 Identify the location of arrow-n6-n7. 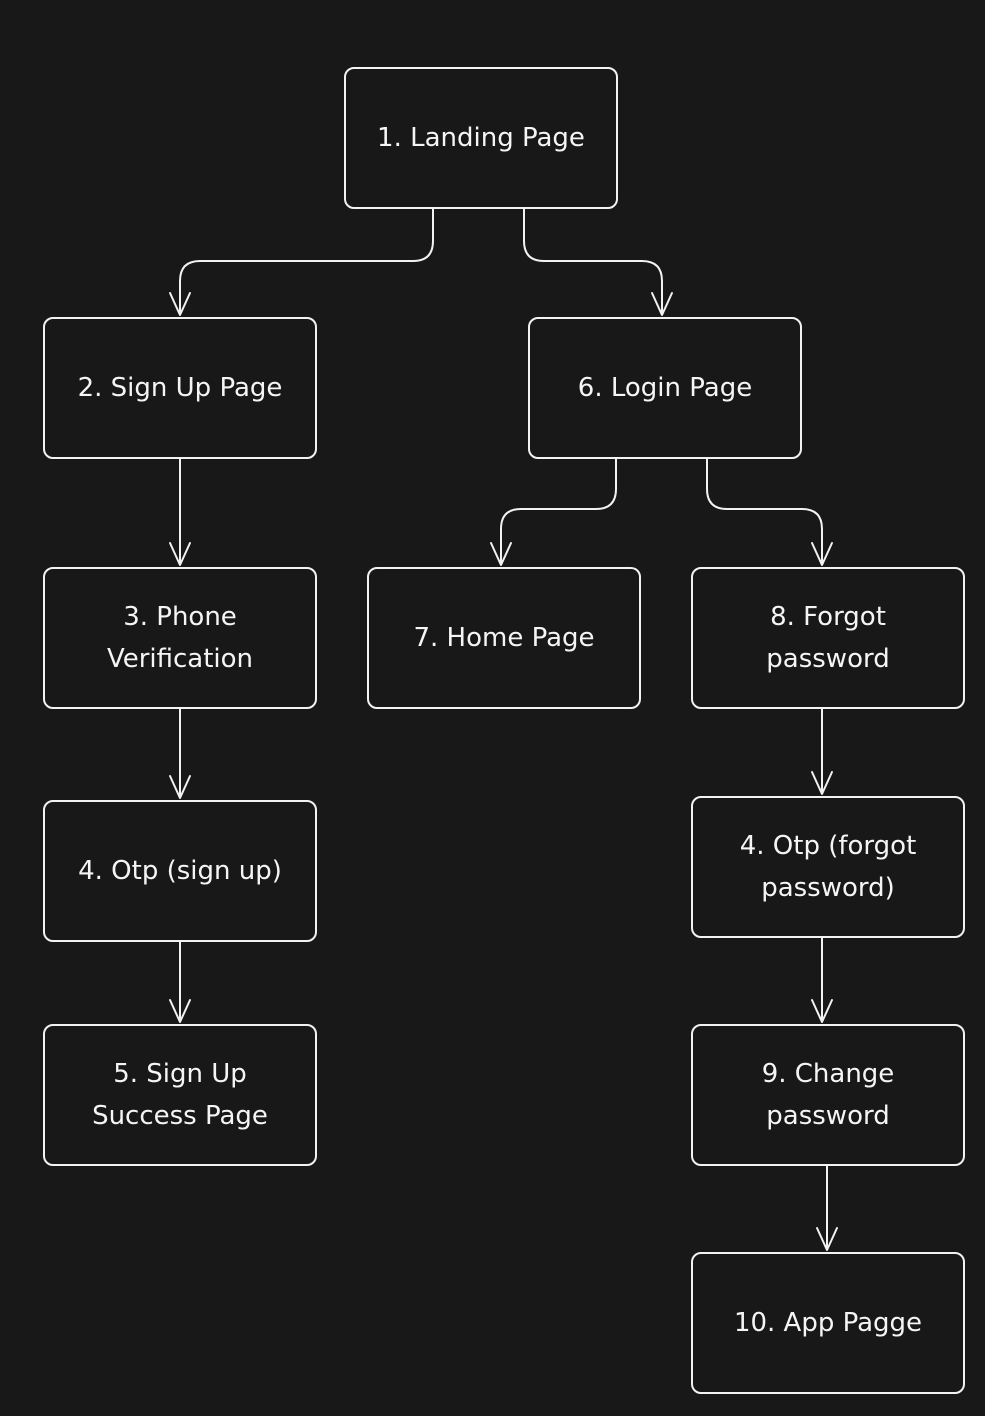
(558, 512).